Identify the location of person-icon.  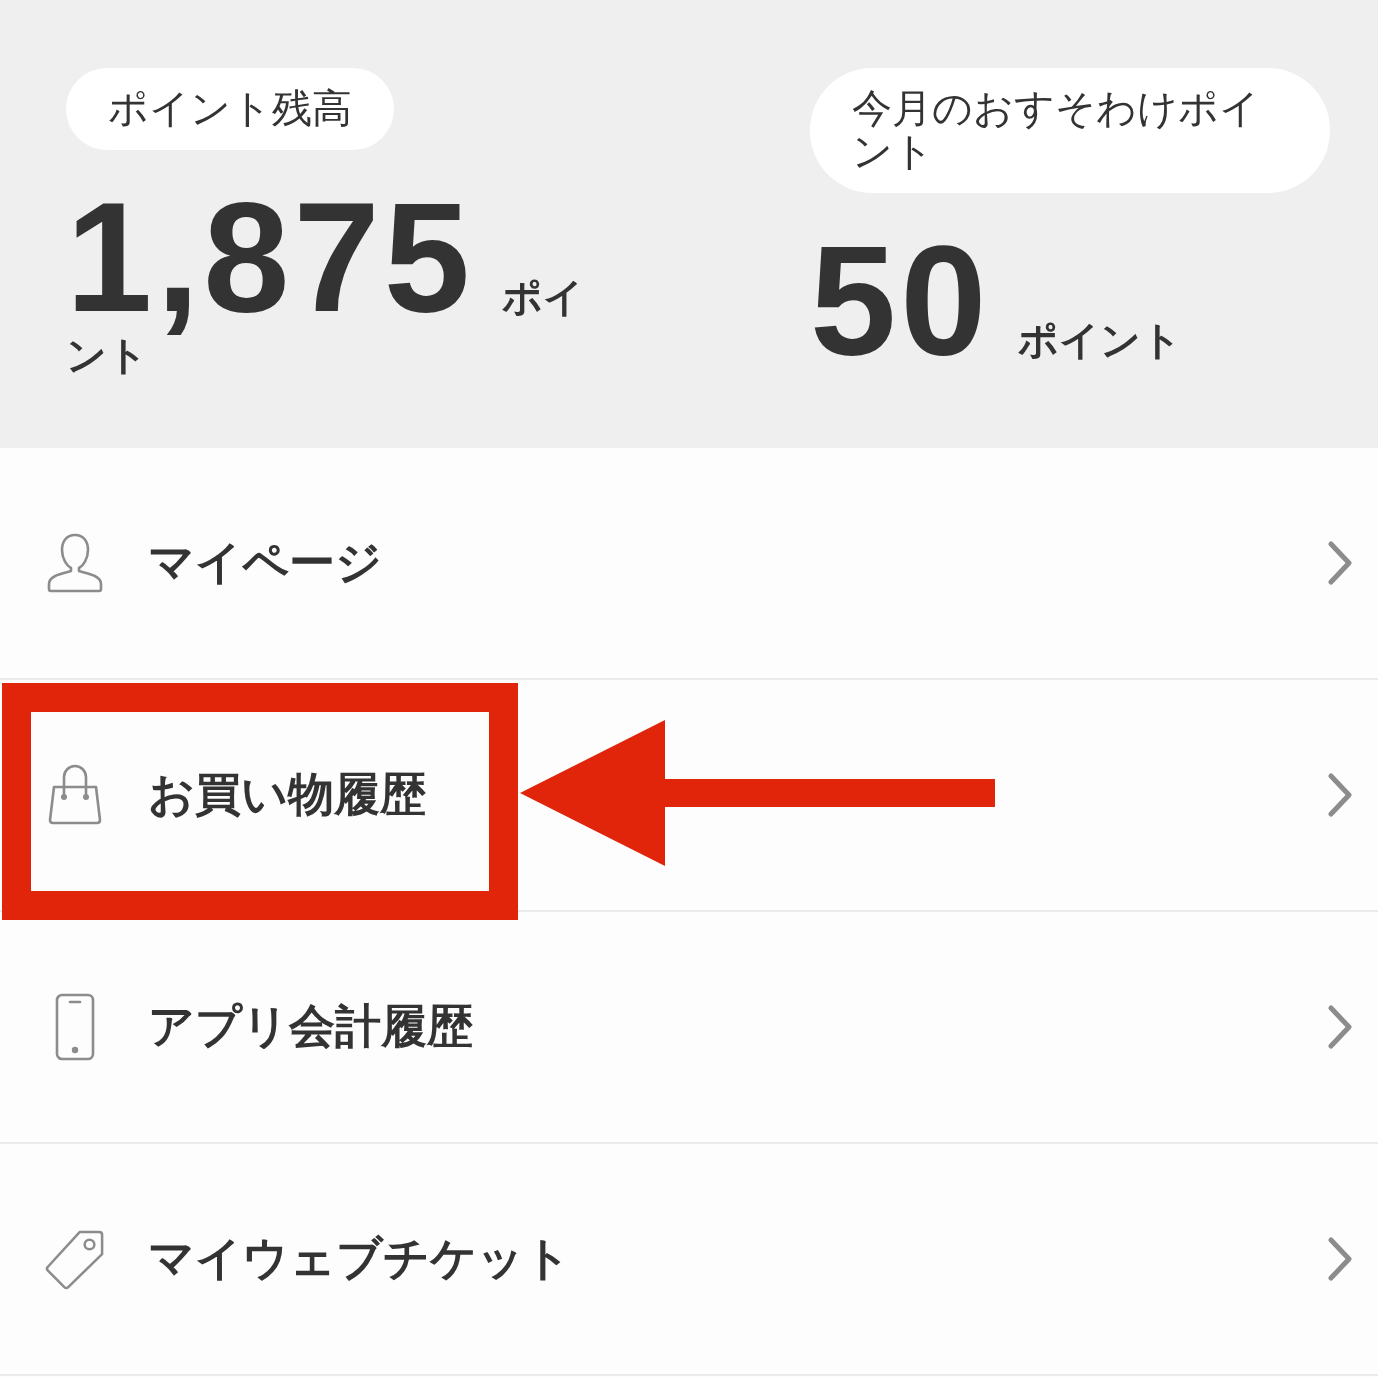
(75, 563).